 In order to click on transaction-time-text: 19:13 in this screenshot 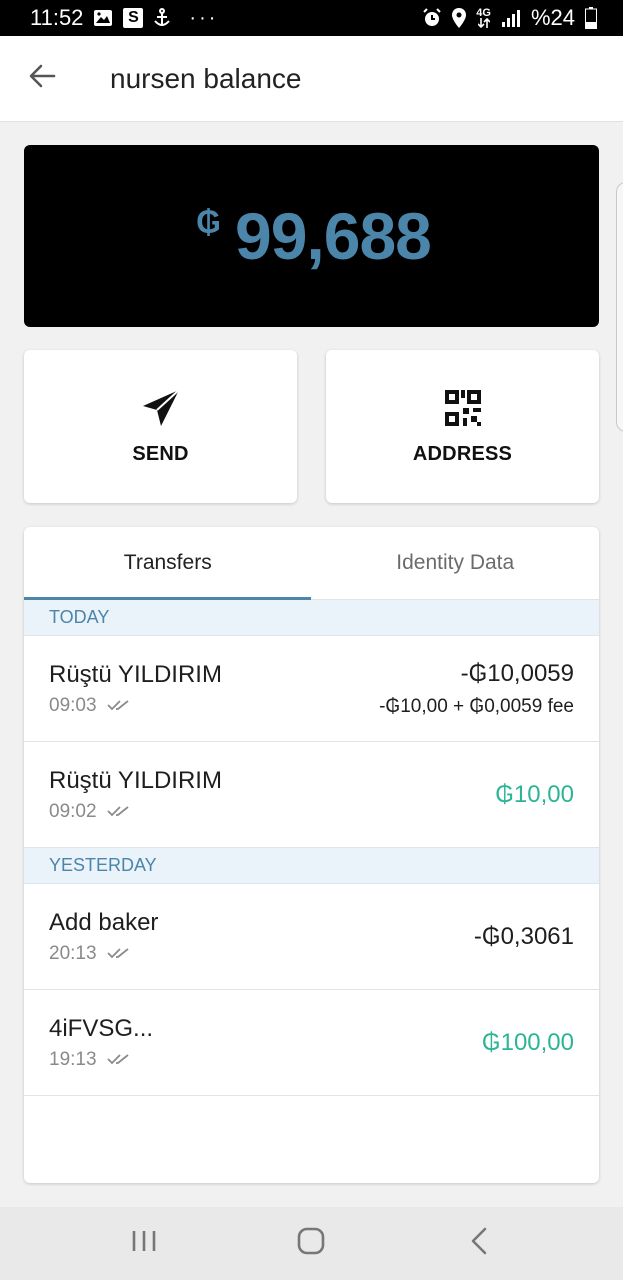, I will do `click(73, 1059)`.